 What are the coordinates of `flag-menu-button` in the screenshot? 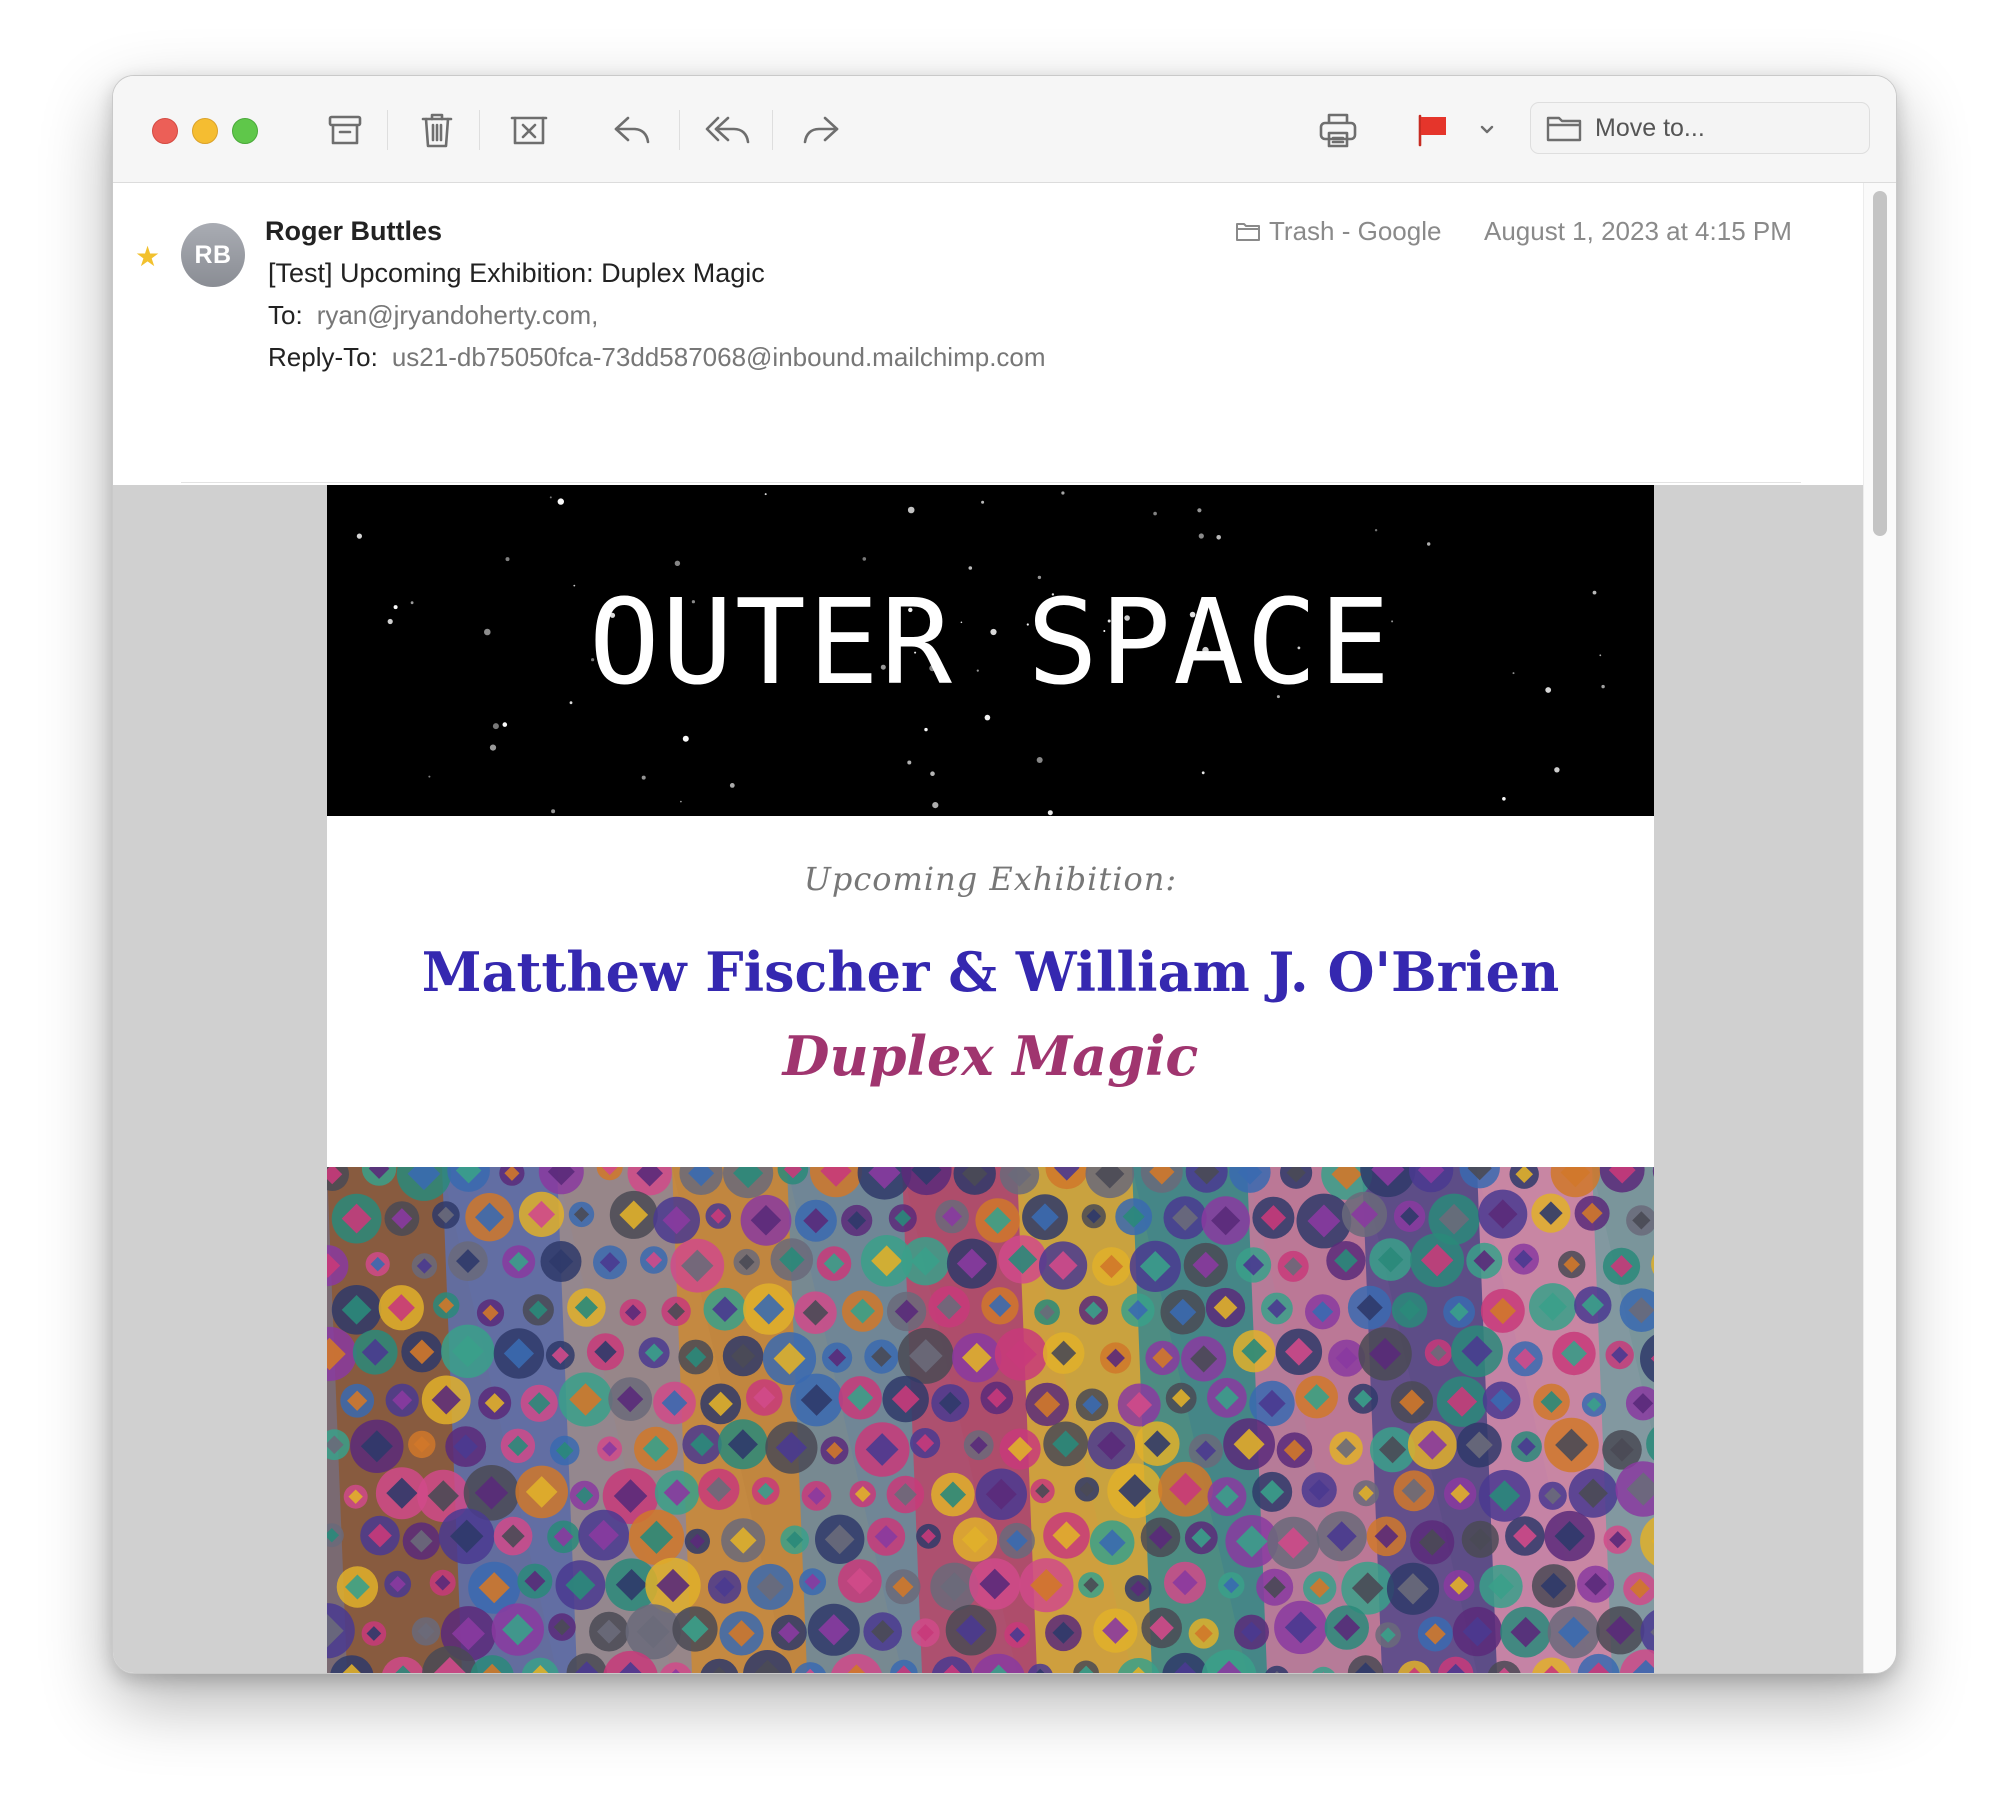 It's located at (1487, 130).